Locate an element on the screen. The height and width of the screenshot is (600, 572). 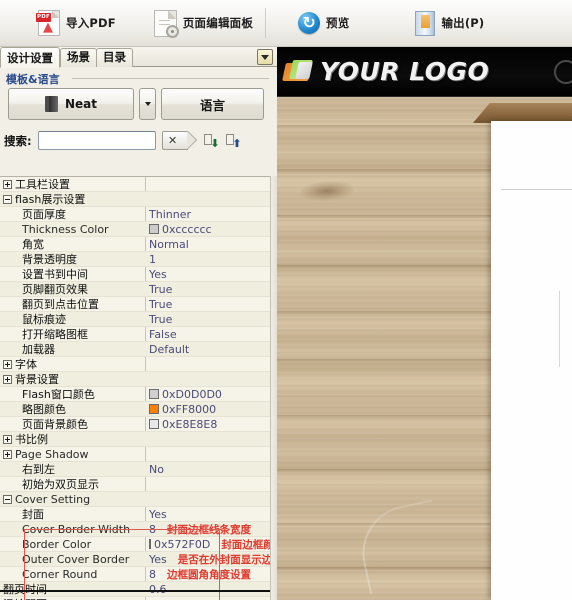
property-row: 字体 is located at coordinates (135, 364).